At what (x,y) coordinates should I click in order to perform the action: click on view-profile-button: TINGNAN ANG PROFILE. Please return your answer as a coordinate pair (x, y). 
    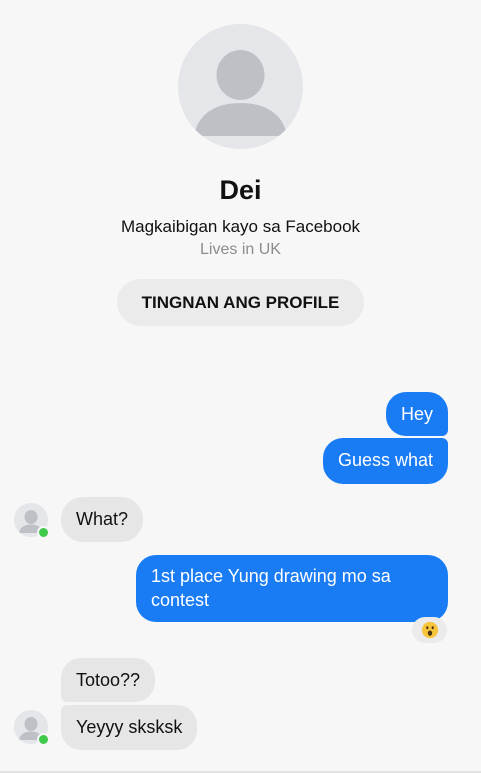
    Looking at the image, I should click on (240, 302).